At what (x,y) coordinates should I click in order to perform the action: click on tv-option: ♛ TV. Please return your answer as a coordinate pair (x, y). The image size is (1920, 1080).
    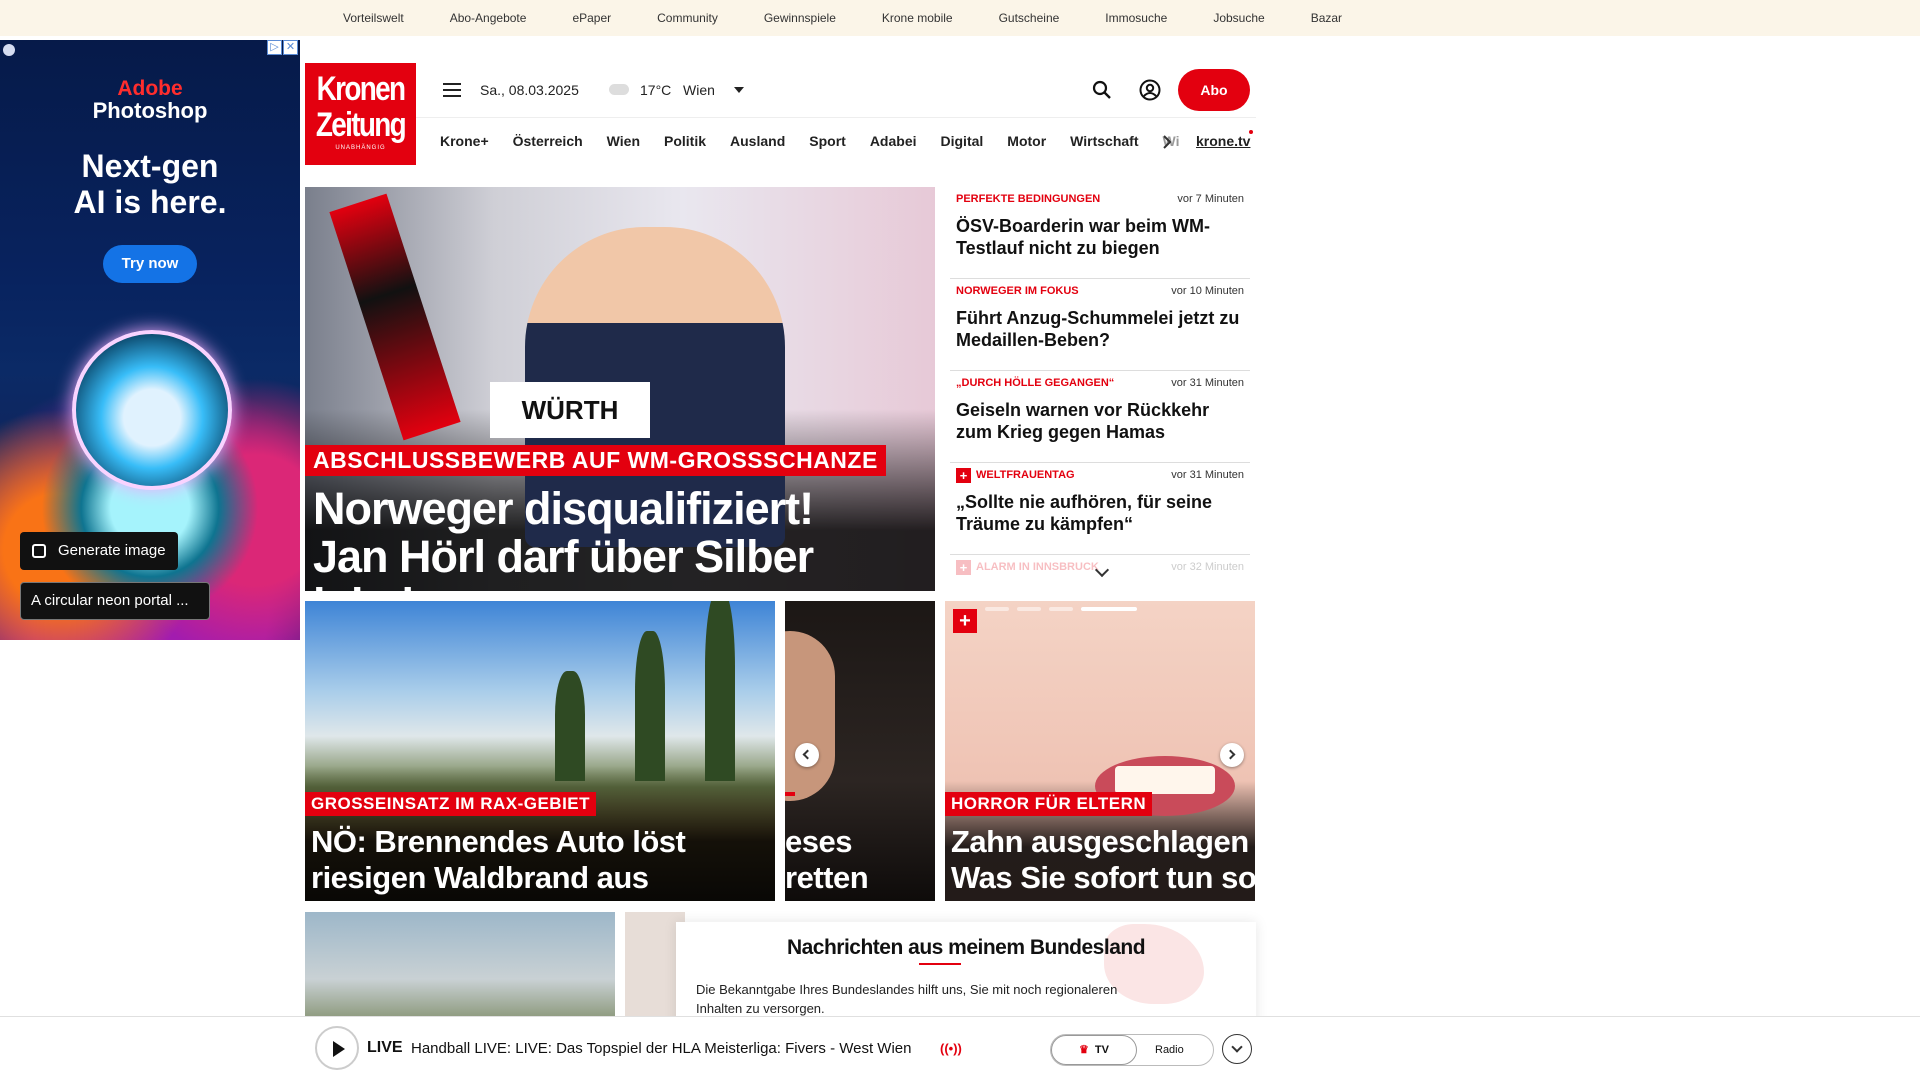
    Looking at the image, I should click on (1094, 1050).